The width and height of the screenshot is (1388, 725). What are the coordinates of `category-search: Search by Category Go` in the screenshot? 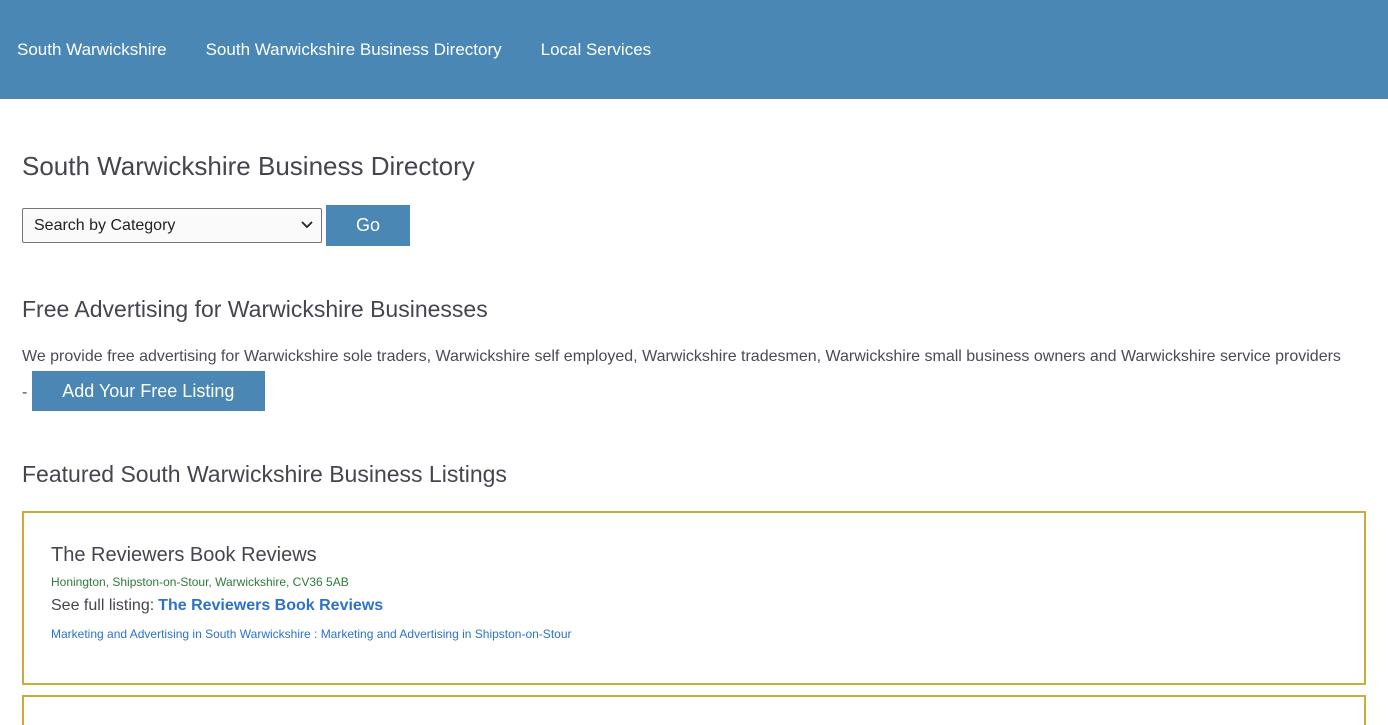 It's located at (694, 225).